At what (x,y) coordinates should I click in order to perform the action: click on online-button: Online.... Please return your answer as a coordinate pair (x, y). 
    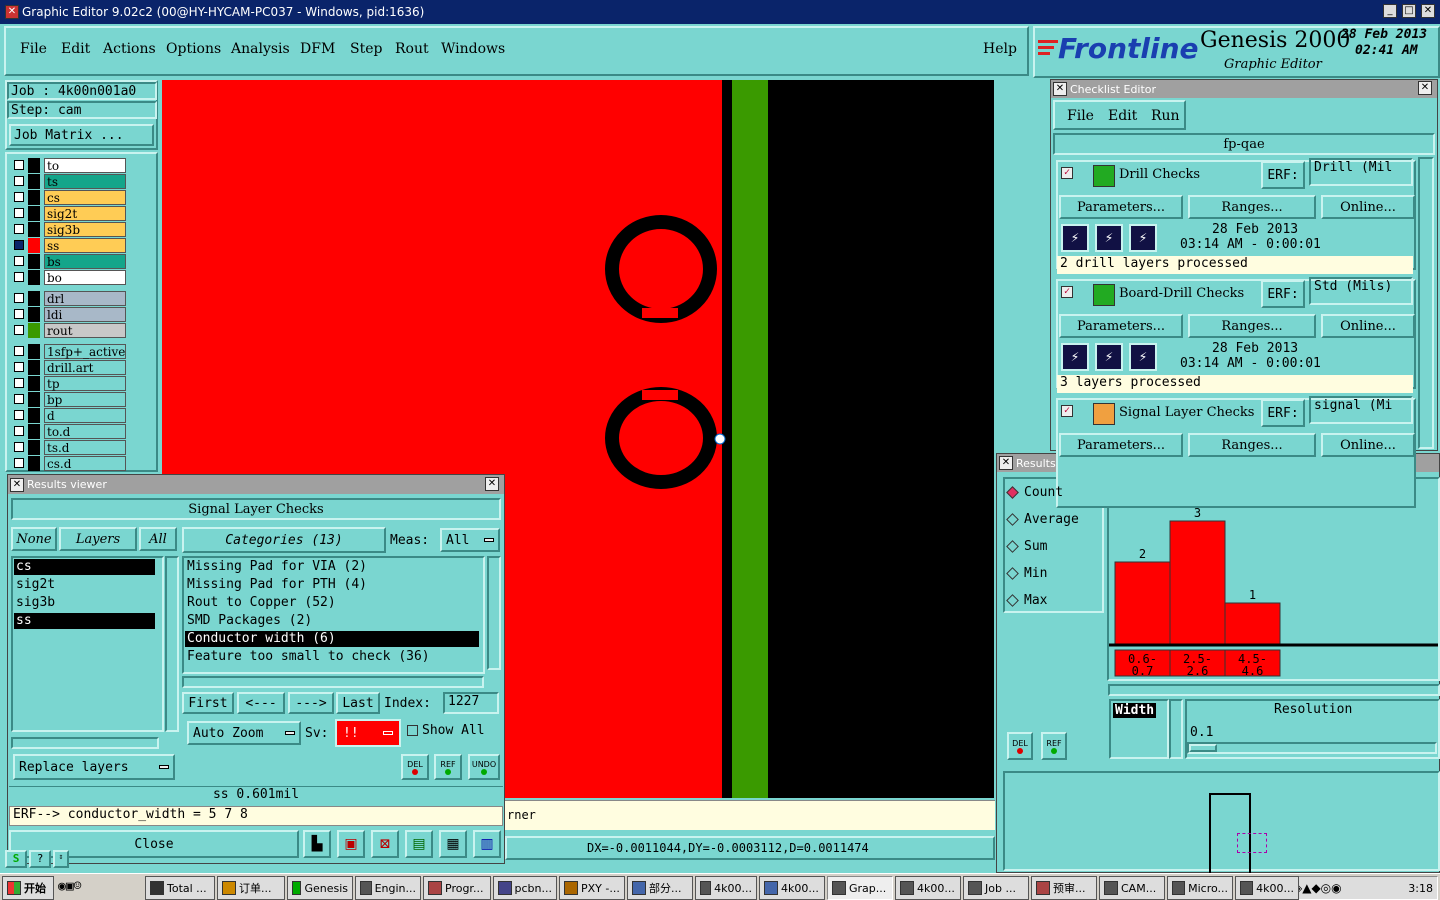
    Looking at the image, I should click on (1368, 207).